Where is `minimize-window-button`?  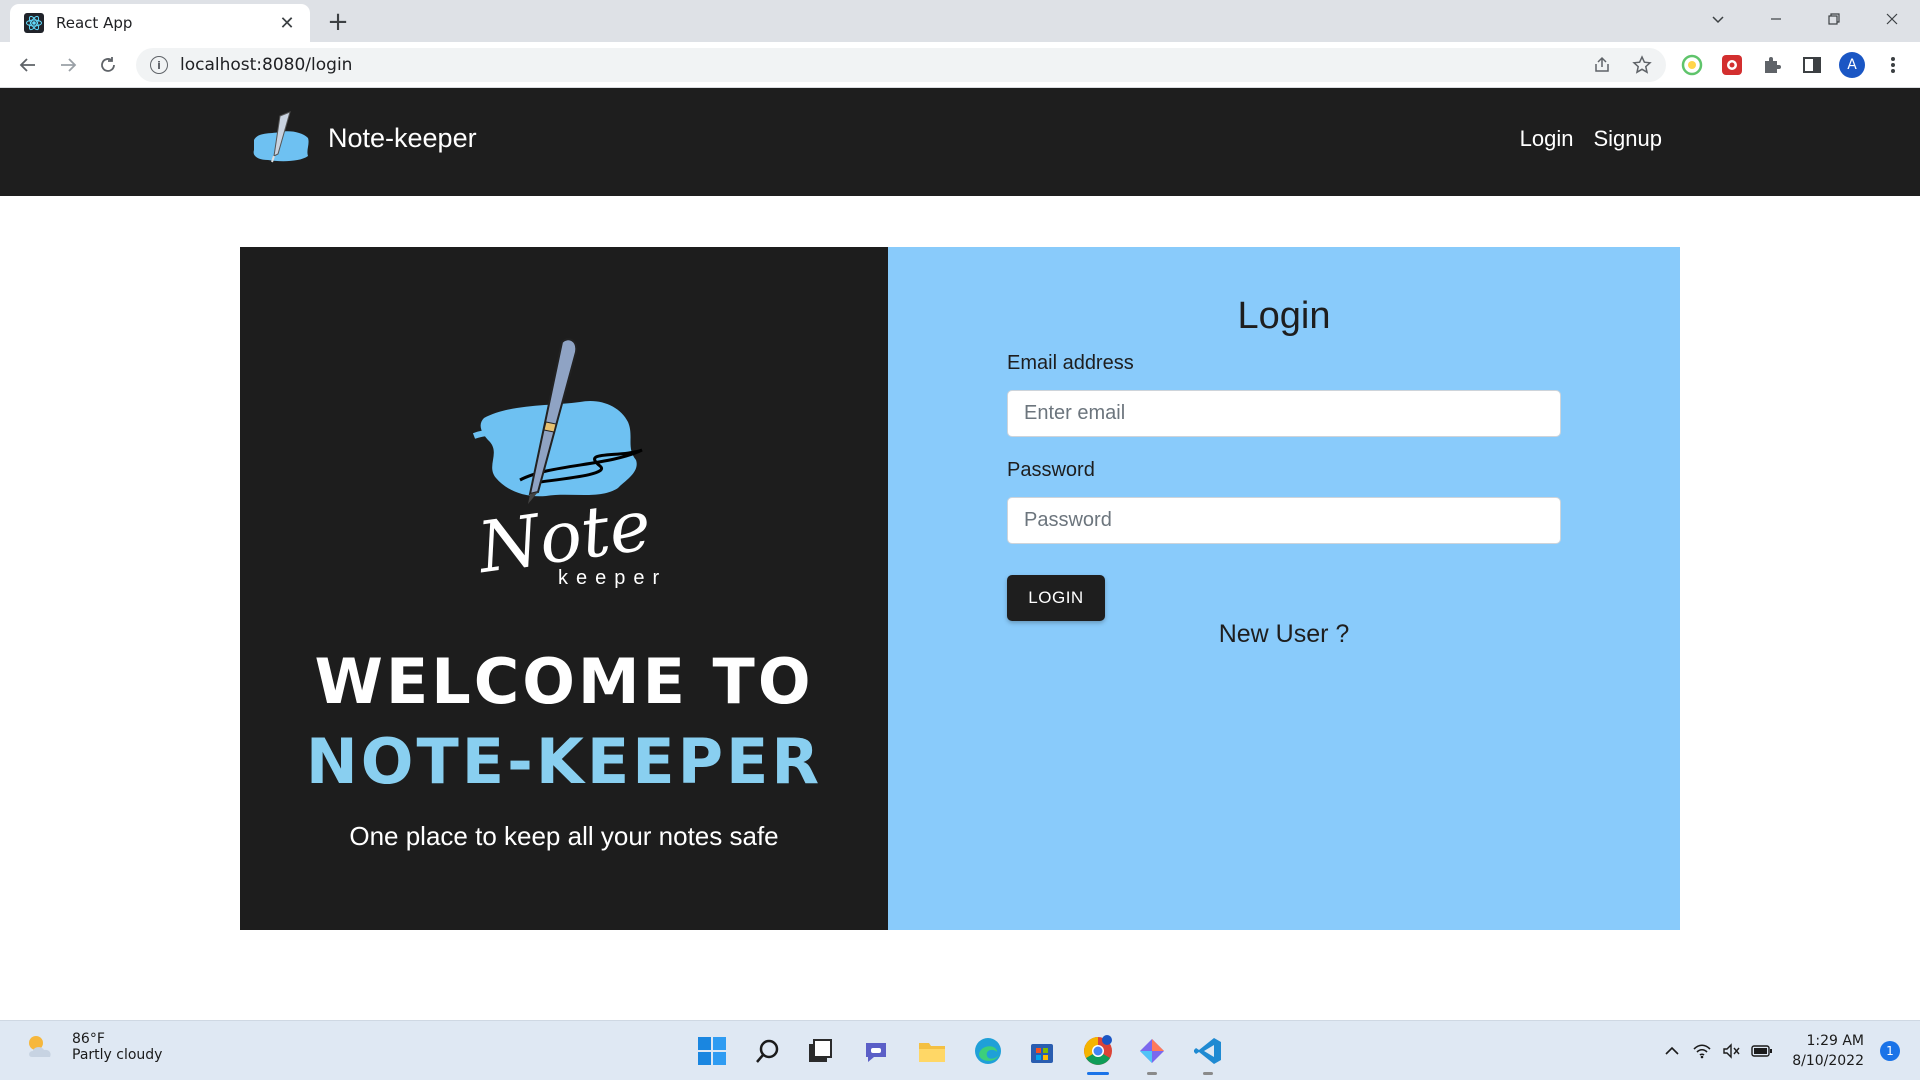
minimize-window-button is located at coordinates (1776, 19).